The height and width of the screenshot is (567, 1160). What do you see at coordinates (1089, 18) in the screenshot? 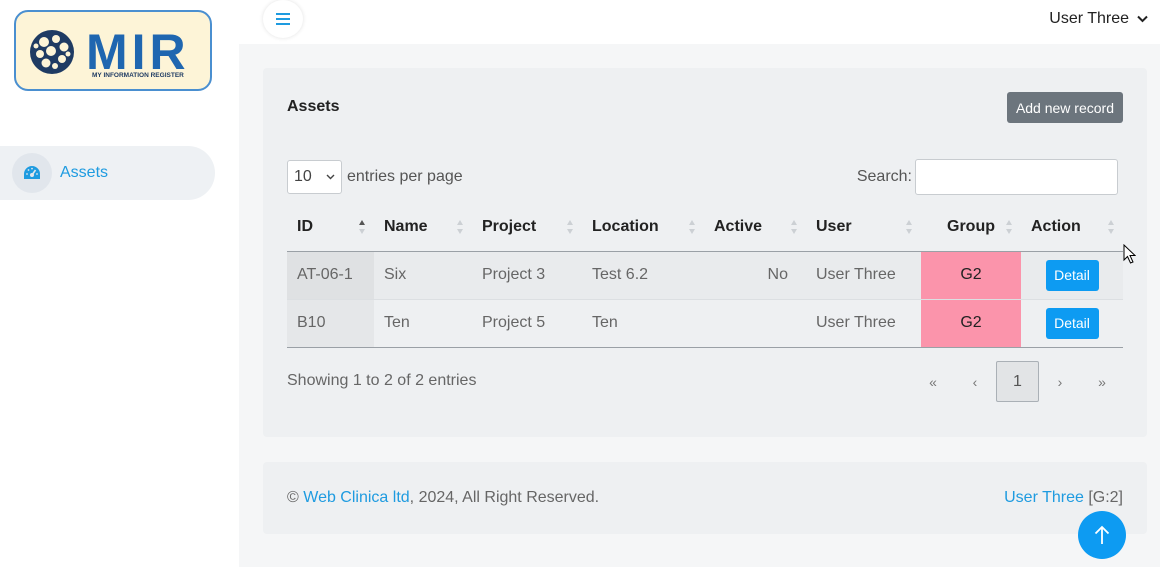
I see `user-name: User Three` at bounding box center [1089, 18].